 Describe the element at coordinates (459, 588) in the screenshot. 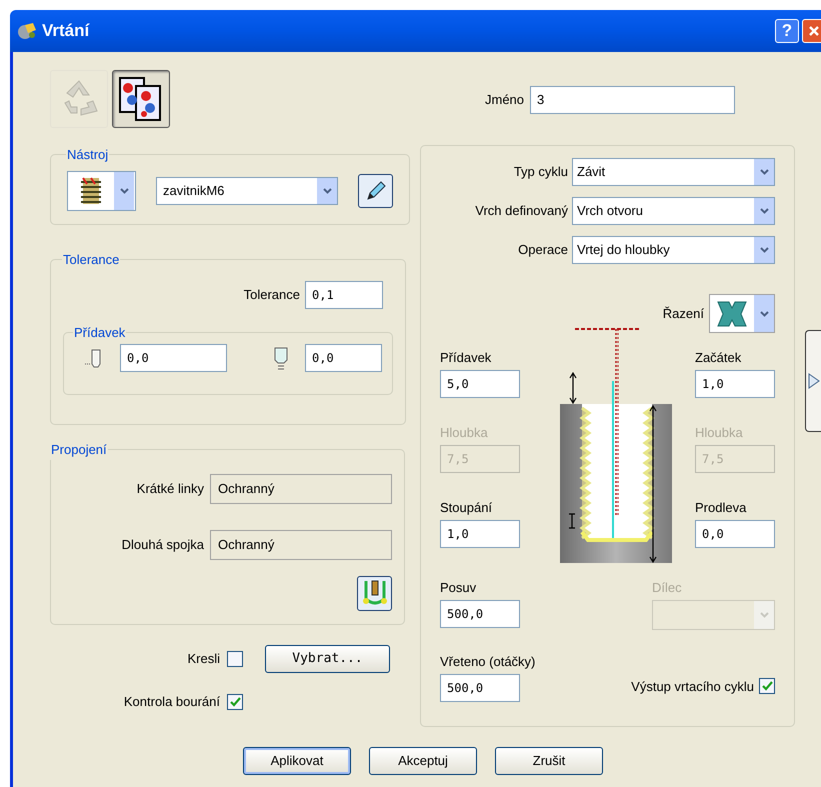

I see `field-label: Posuv` at that location.